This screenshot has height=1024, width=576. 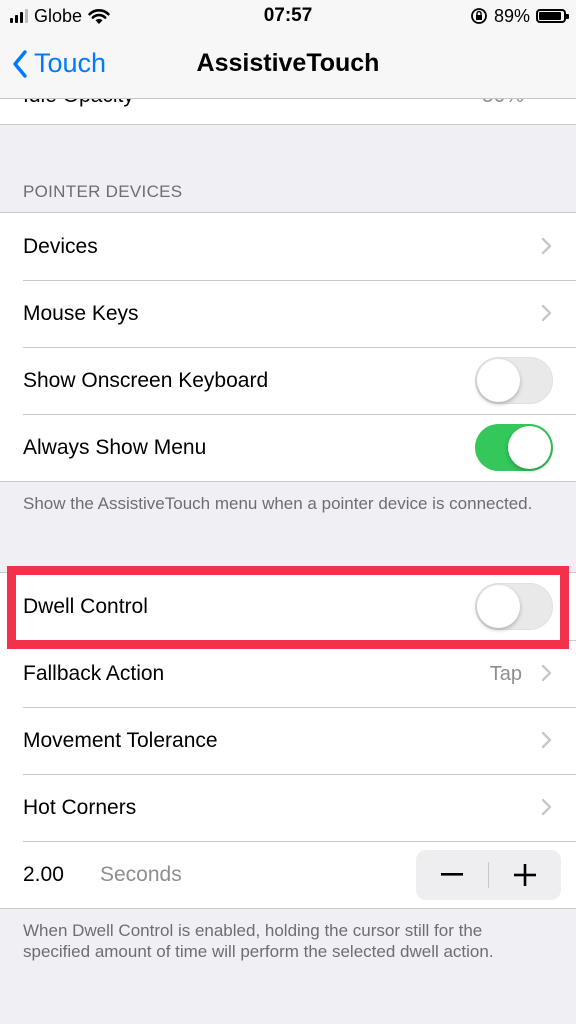 What do you see at coordinates (288, 313) in the screenshot?
I see `mouse-keys-row: Mouse Keys` at bounding box center [288, 313].